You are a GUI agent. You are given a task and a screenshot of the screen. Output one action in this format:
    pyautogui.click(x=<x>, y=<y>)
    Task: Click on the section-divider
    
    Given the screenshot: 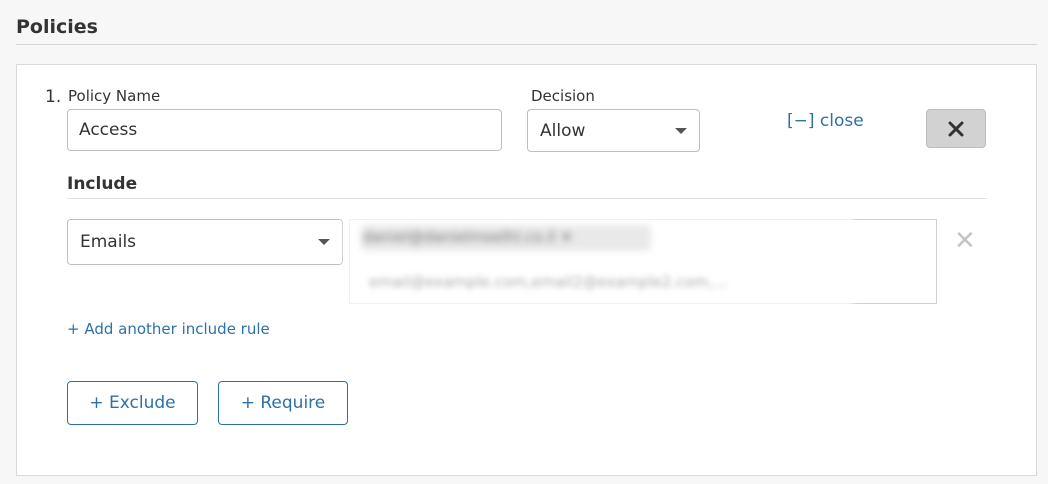 What is the action you would take?
    pyautogui.click(x=526, y=44)
    